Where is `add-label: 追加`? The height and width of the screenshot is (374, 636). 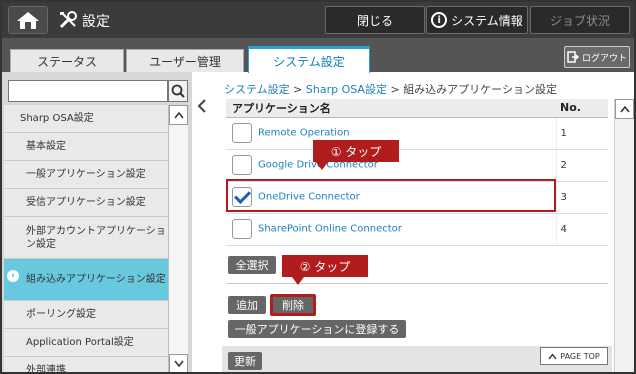 add-label: 追加 is located at coordinates (247, 305).